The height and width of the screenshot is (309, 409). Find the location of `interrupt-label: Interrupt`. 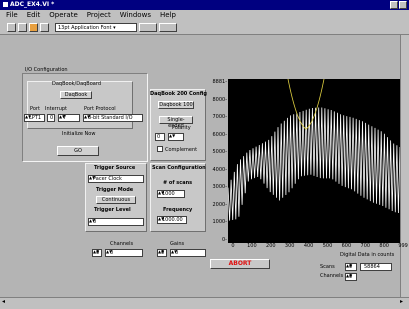

interrupt-label: Interrupt is located at coordinates (56, 109).